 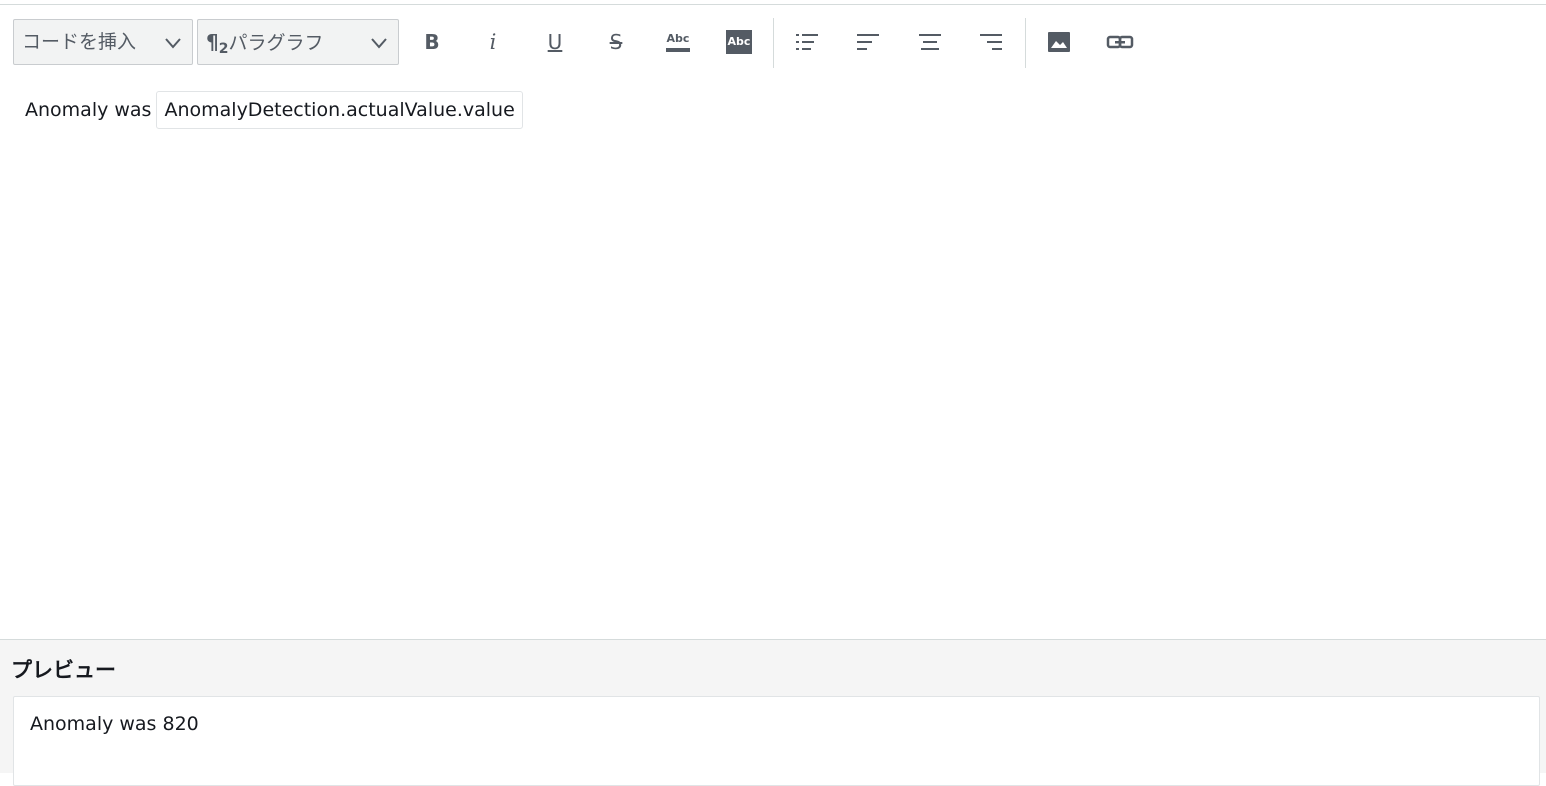 I want to click on insert-code-label: コードを挿入, so click(x=79, y=42).